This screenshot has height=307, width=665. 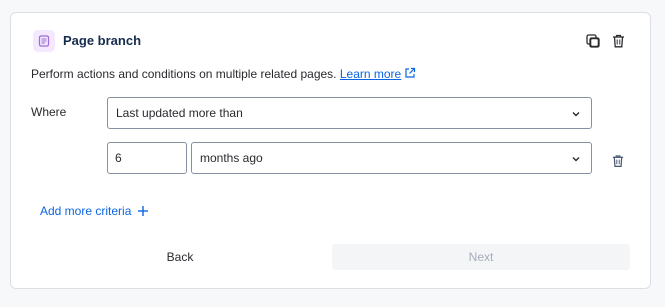 What do you see at coordinates (370, 74) in the screenshot?
I see `learn-more-link: Learn more` at bounding box center [370, 74].